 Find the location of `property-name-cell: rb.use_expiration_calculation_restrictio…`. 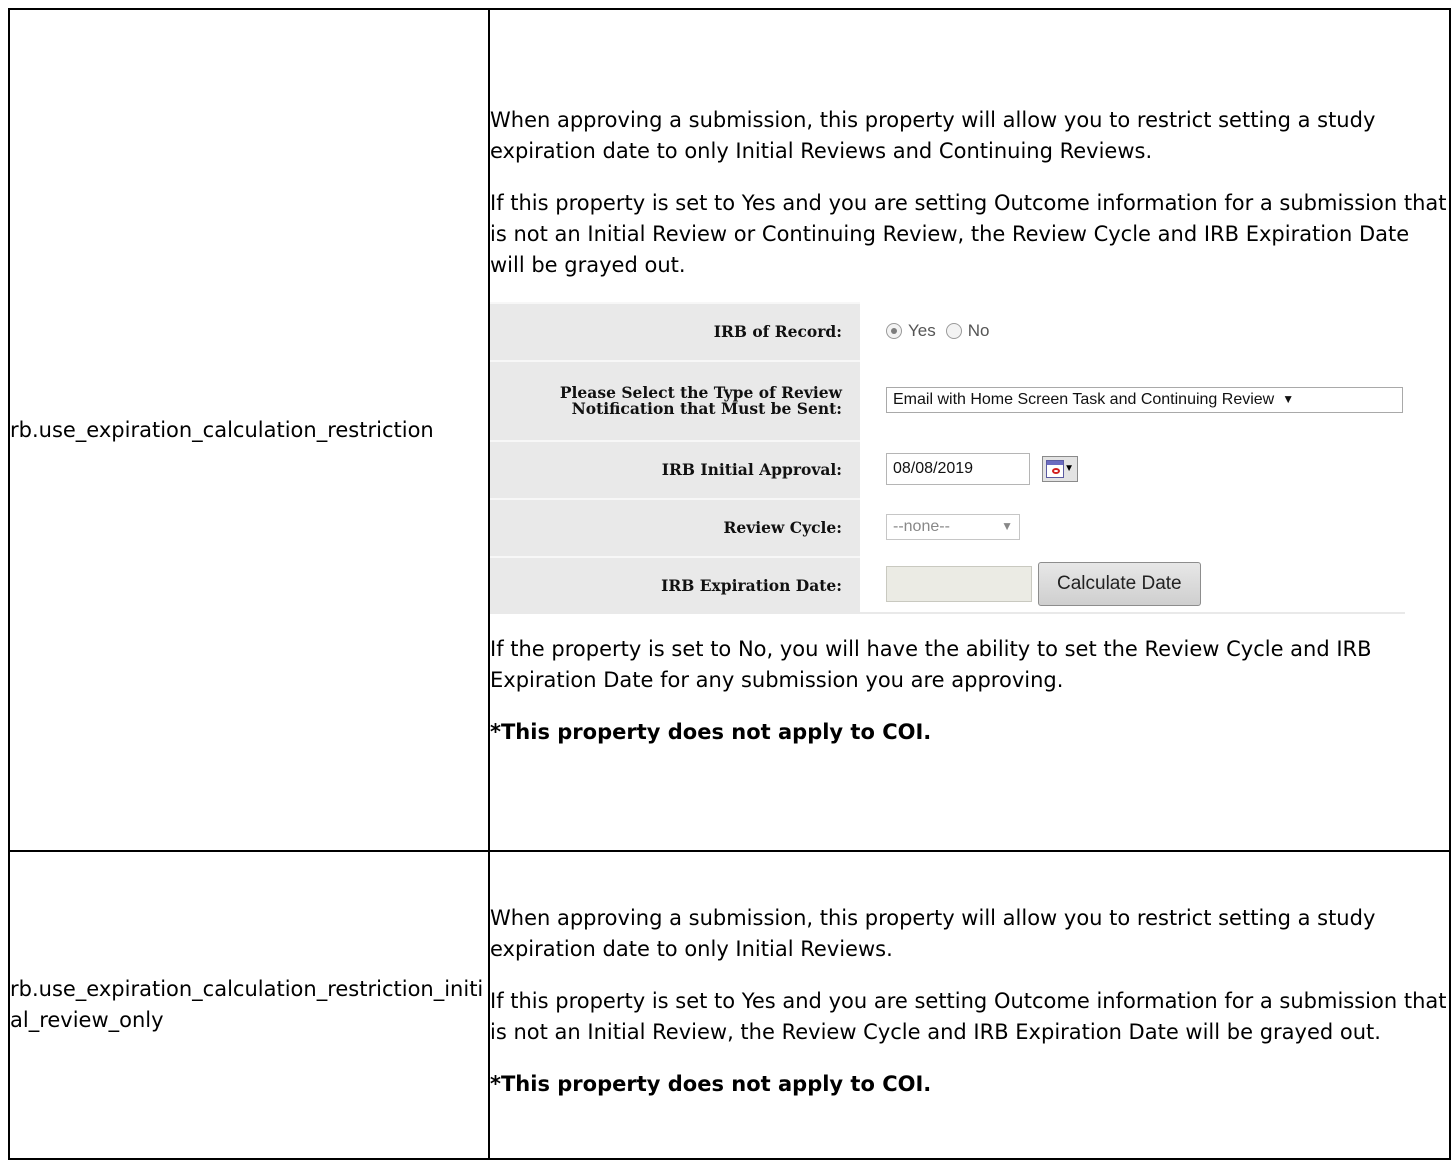

property-name-cell: rb.use_expiration_calculation_restrictio… is located at coordinates (249, 1005).